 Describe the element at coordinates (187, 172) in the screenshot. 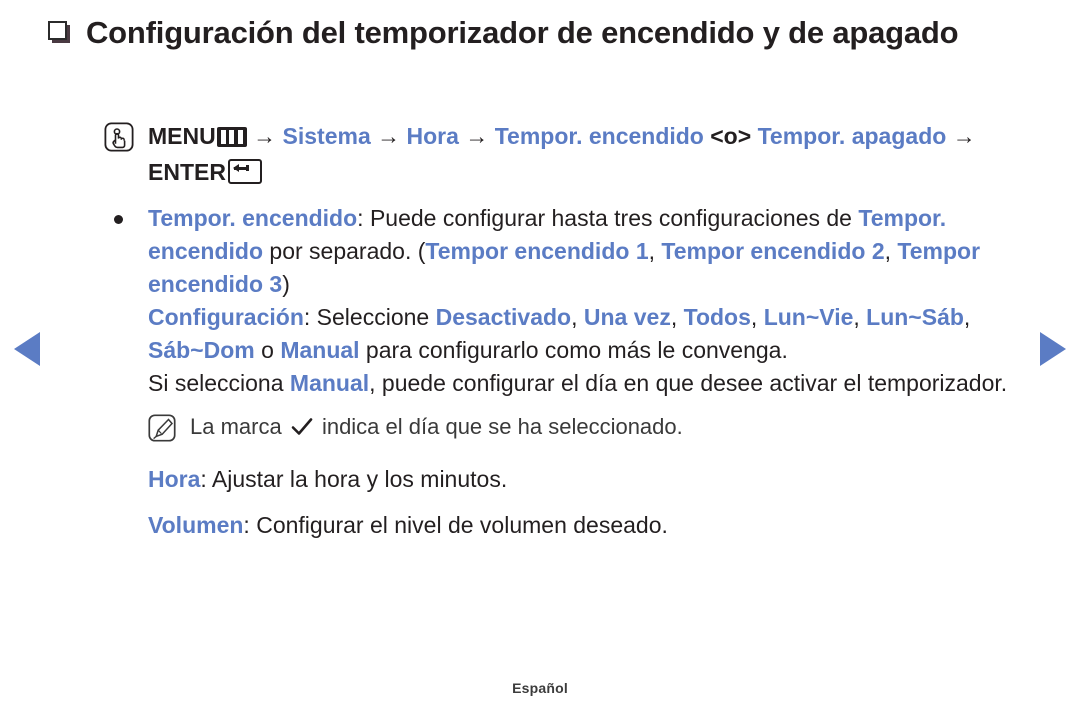

I see `enter-label: ENTER` at that location.